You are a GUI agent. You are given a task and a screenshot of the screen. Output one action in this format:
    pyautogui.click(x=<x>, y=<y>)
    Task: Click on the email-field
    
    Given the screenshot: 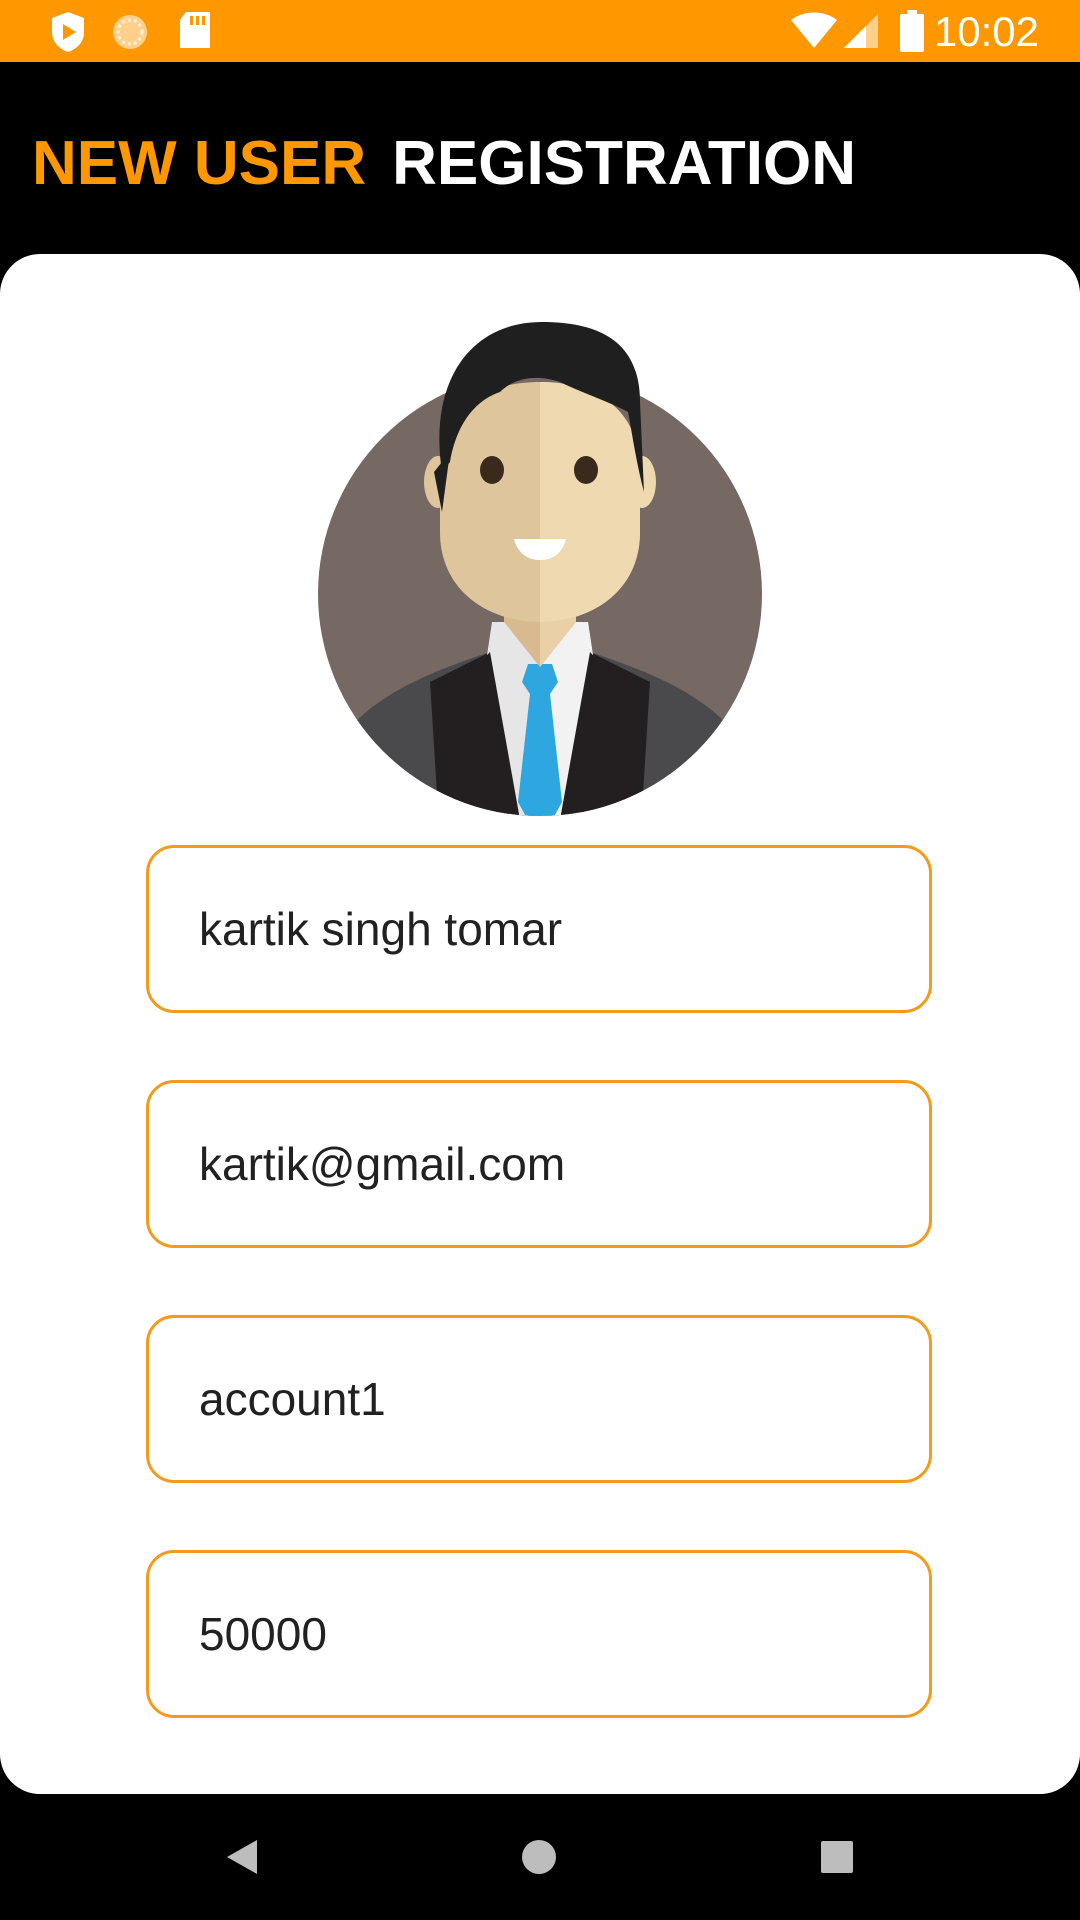 What is the action you would take?
    pyautogui.click(x=539, y=1164)
    